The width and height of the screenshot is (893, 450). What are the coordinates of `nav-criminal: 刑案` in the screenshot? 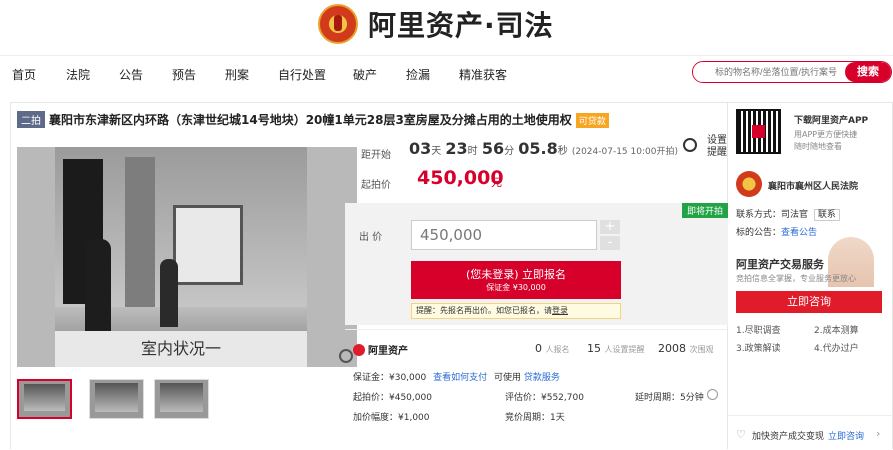 It's located at (237, 74).